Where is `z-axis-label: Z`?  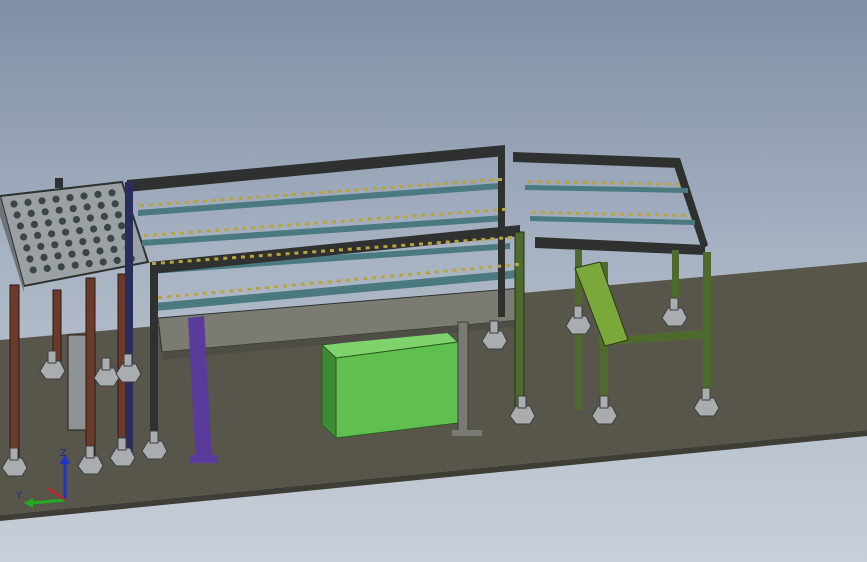 z-axis-label: Z is located at coordinates (63, 453).